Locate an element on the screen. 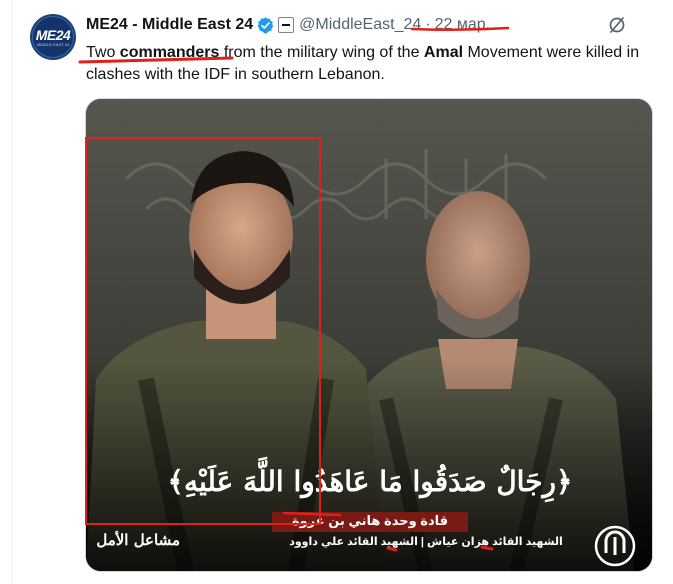 The width and height of the screenshot is (673, 584). avatar-text: ME24 is located at coordinates (53, 34).